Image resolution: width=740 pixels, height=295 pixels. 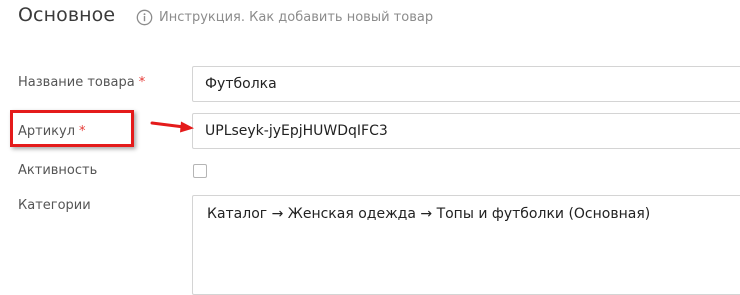 I want to click on required-mark: *, so click(x=142, y=82).